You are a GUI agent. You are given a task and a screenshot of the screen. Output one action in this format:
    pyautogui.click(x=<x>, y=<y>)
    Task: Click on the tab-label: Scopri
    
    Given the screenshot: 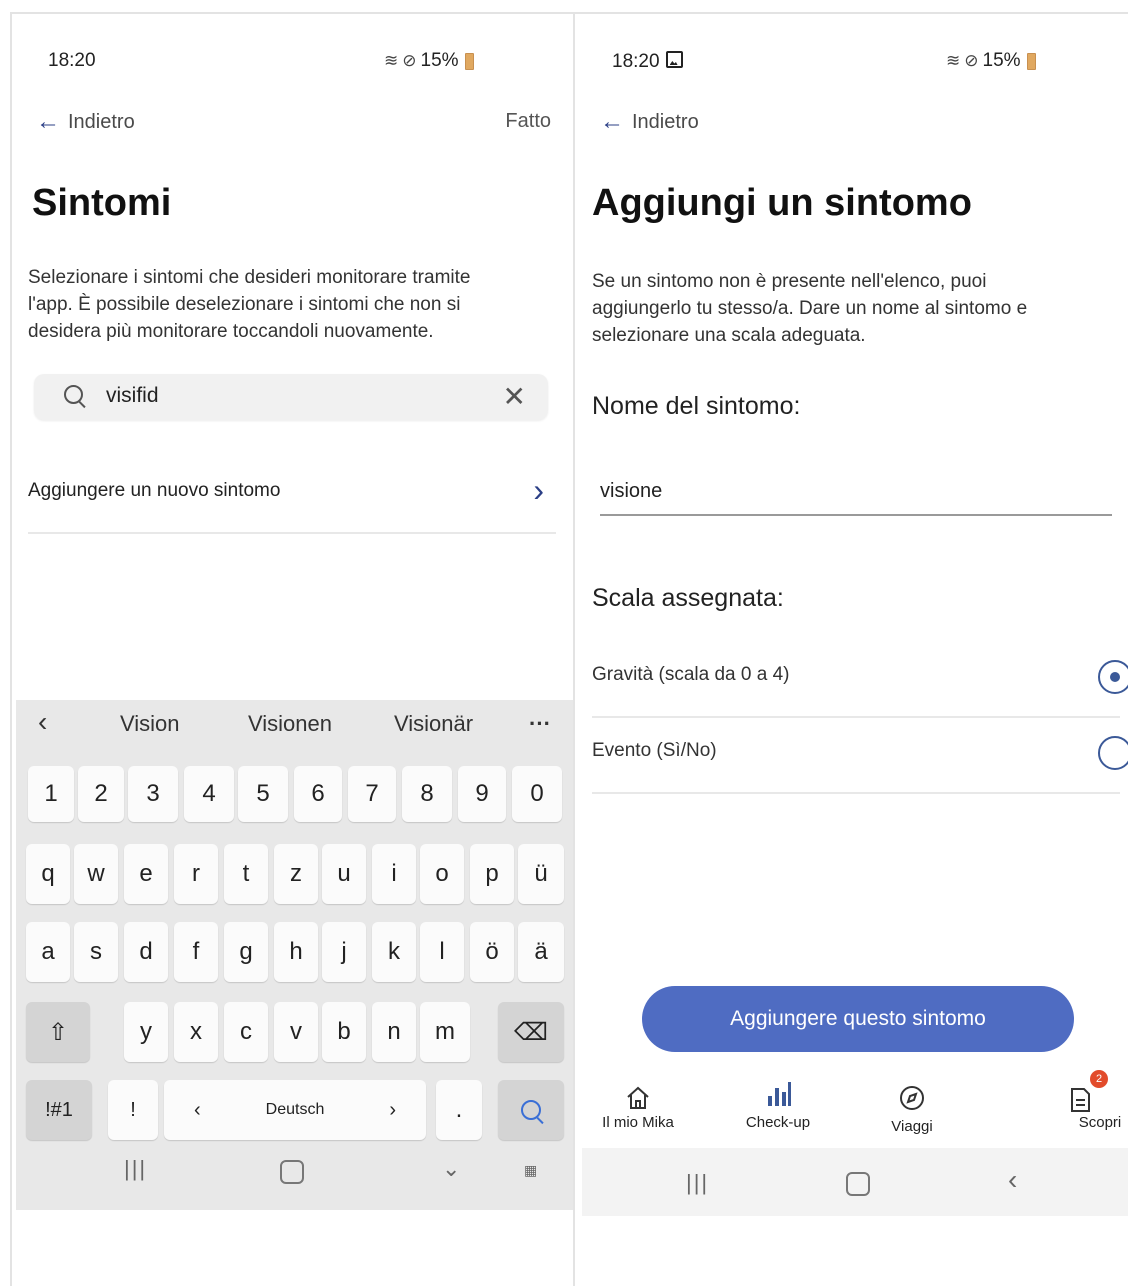 What is the action you would take?
    pyautogui.click(x=1100, y=1122)
    